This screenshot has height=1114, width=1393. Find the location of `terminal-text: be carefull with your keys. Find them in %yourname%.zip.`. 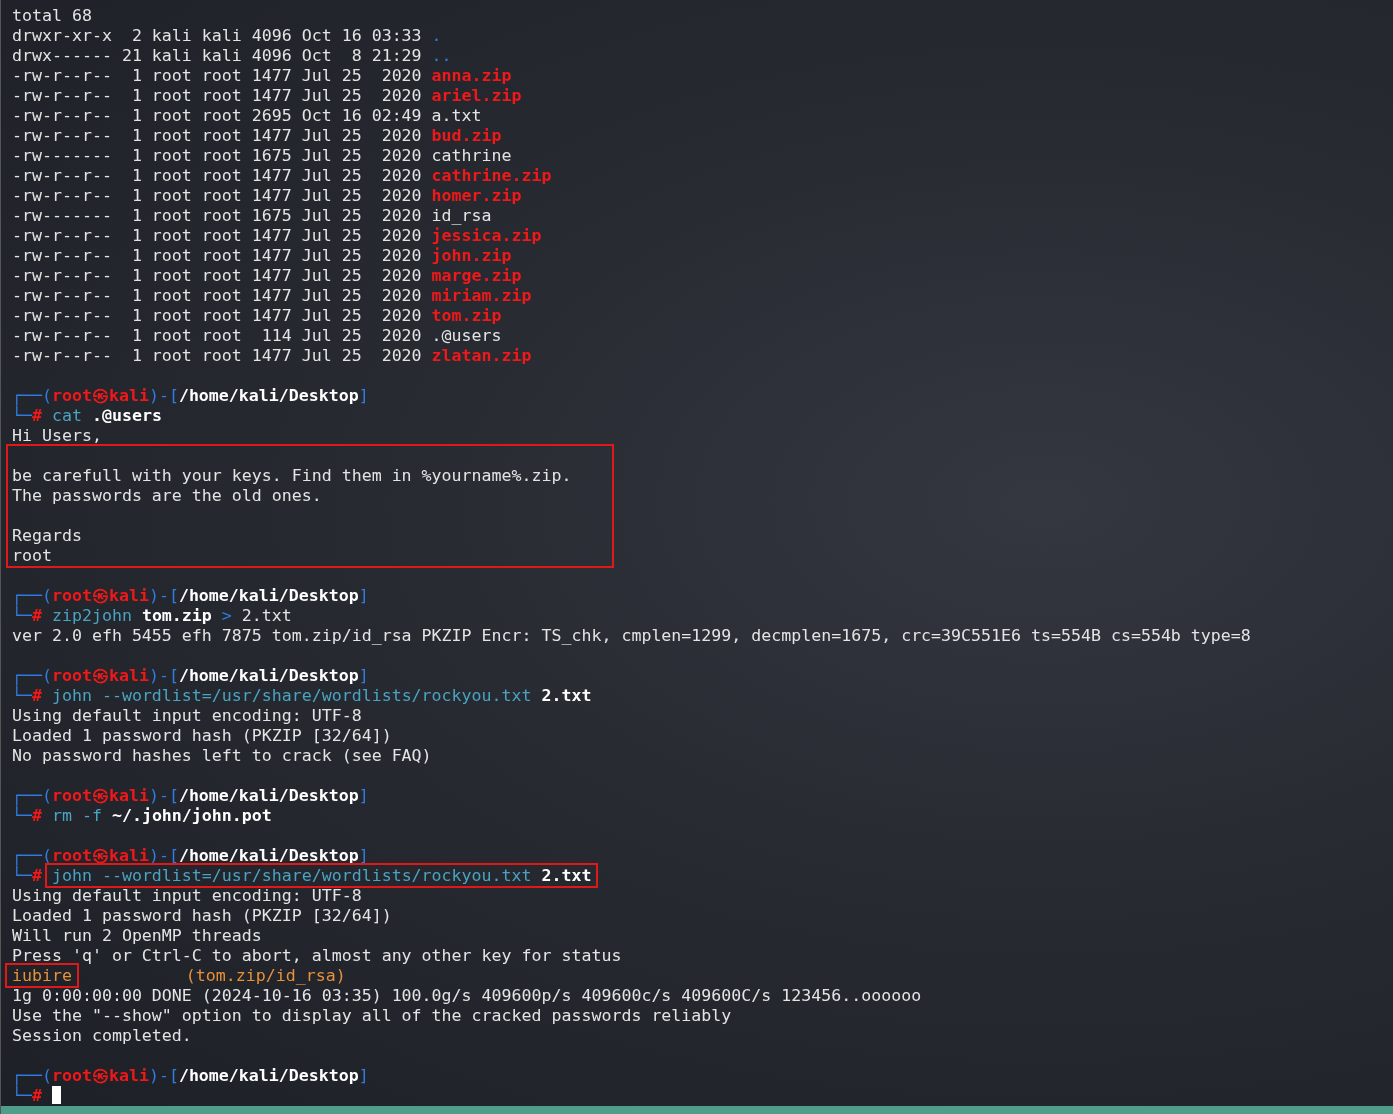

terminal-text: be carefull with your keys. Find them in %yourname%.zip. is located at coordinates (292, 475).